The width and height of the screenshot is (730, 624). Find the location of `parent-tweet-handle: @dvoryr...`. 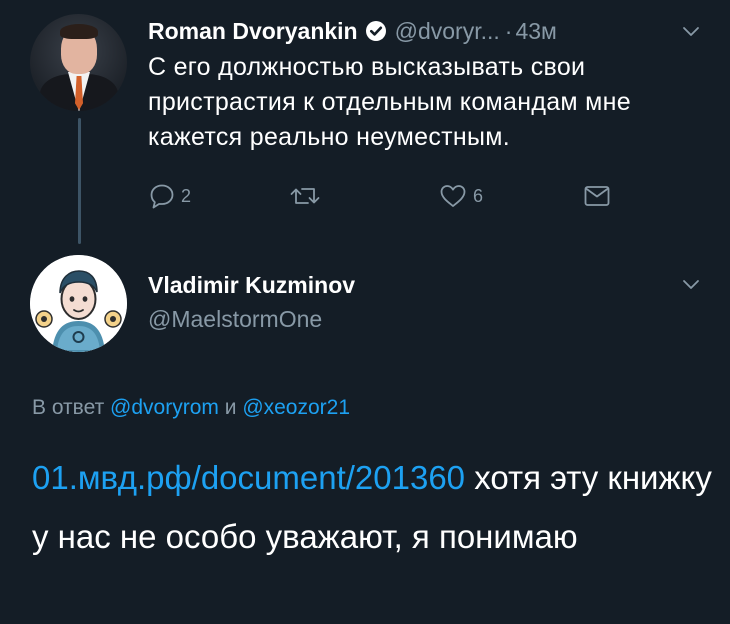

parent-tweet-handle: @dvoryr... is located at coordinates (447, 31).